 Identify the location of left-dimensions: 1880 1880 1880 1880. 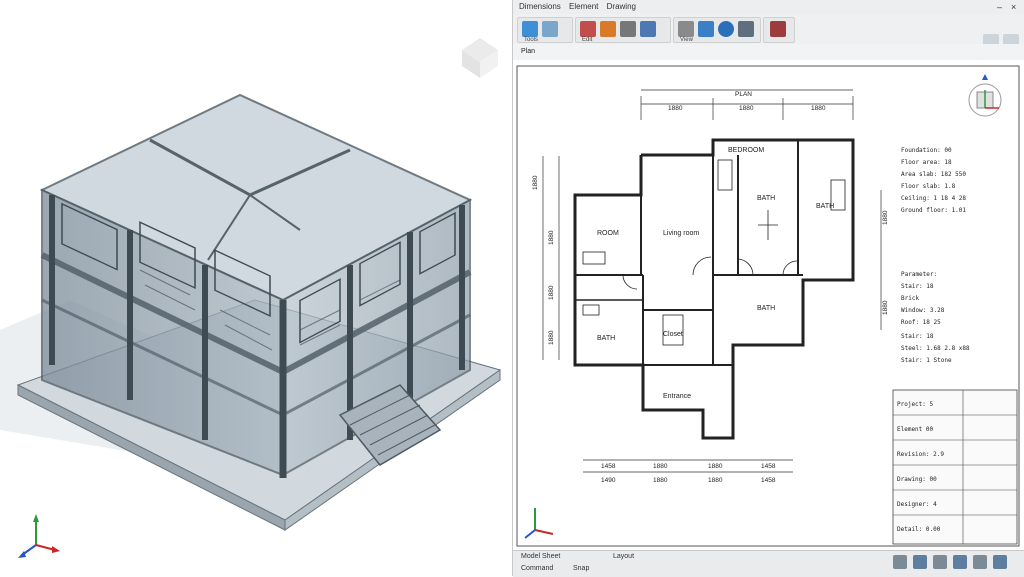
(546, 258).